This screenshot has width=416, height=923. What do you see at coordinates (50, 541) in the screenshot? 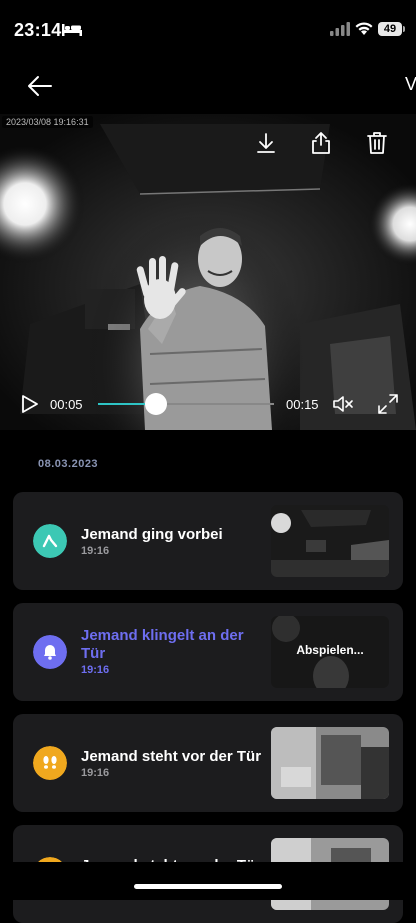
I see `person-walking-icon` at bounding box center [50, 541].